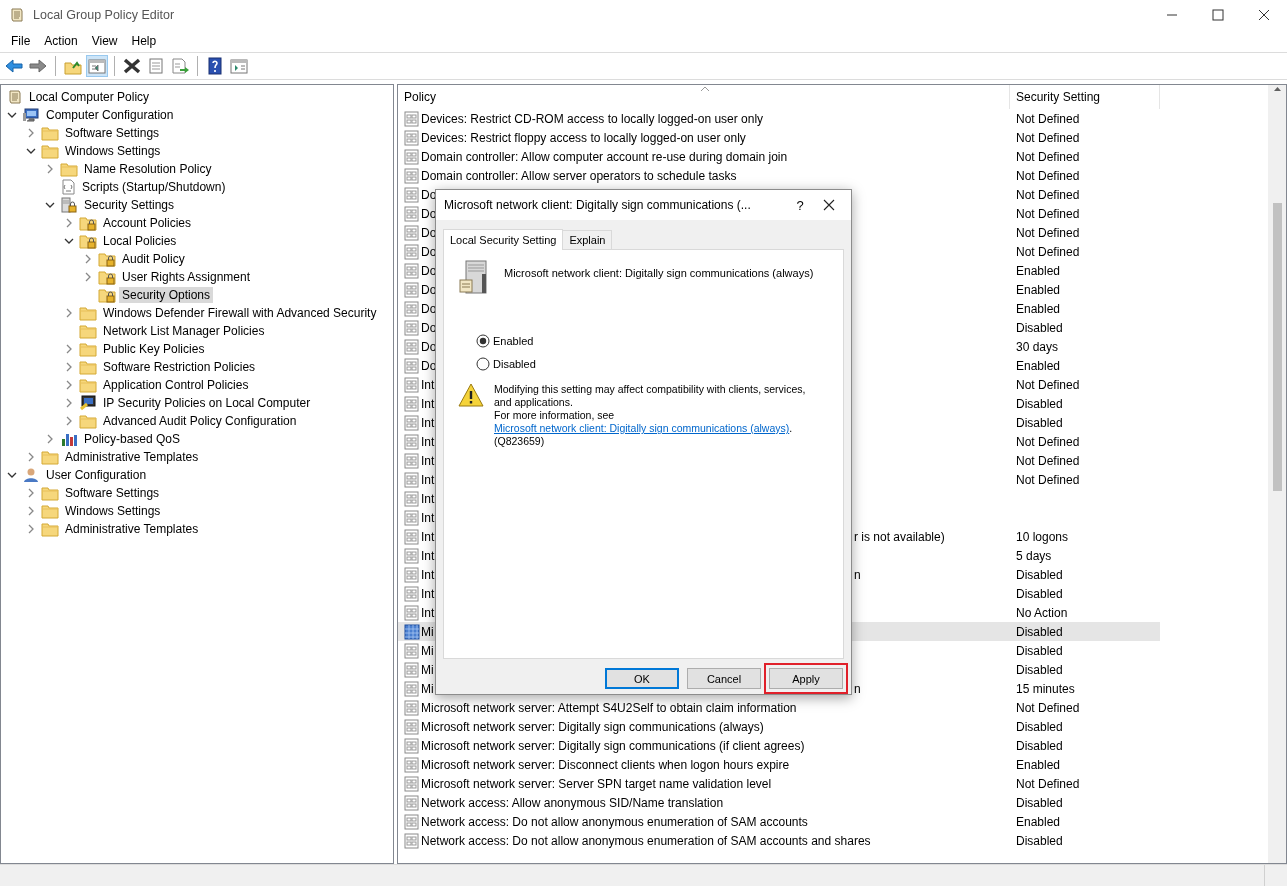 This screenshot has width=1287, height=886. Describe the element at coordinates (1034, 555) in the screenshot. I see `security-setting: 5 days` at that location.